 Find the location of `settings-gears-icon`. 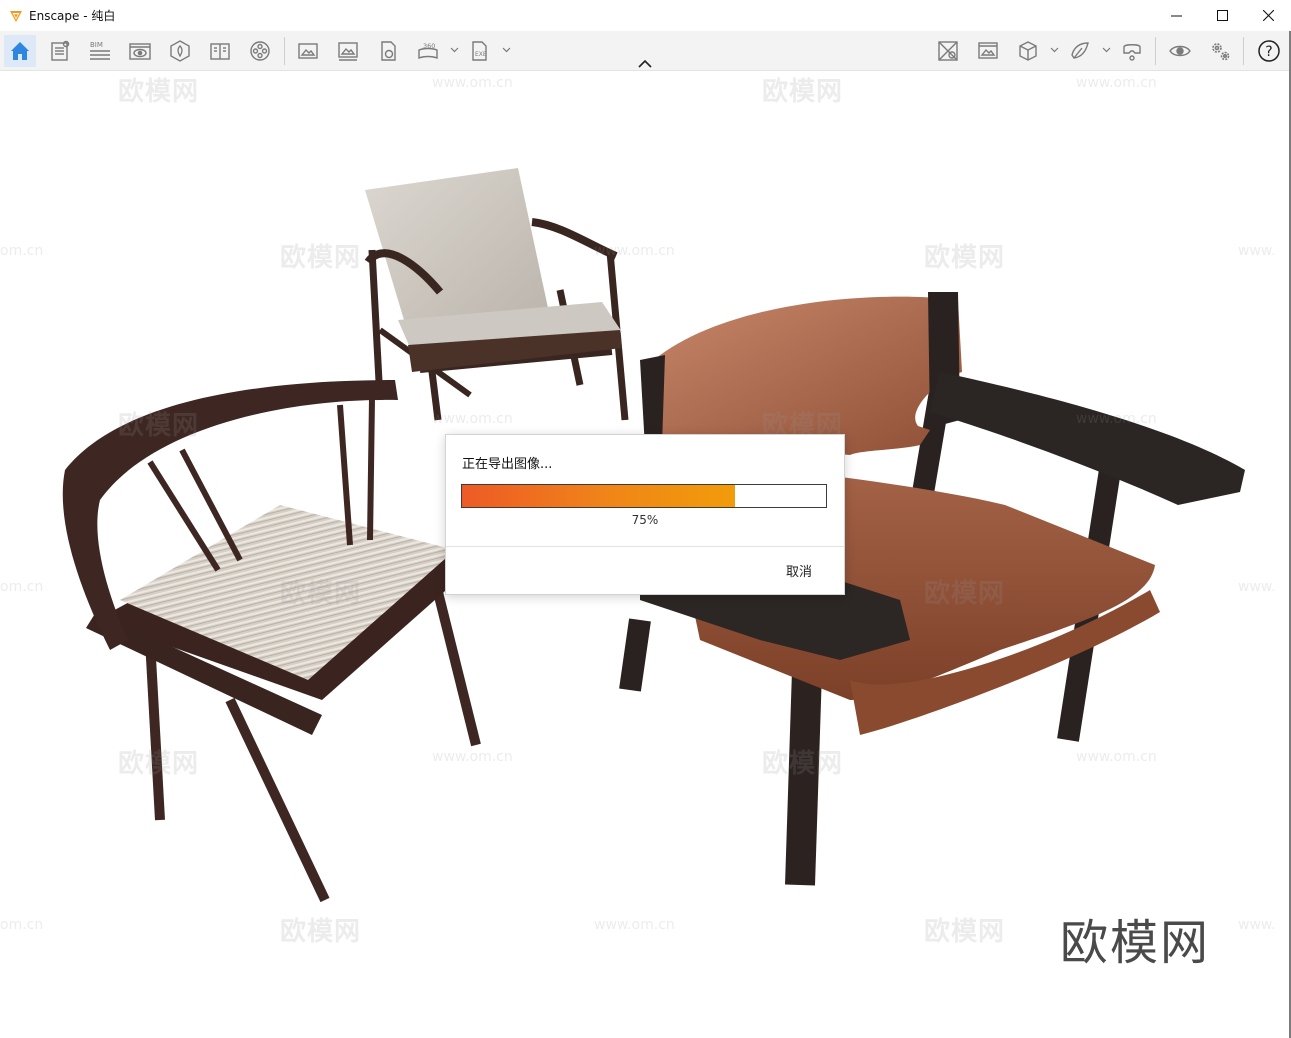

settings-gears-icon is located at coordinates (1221, 52).